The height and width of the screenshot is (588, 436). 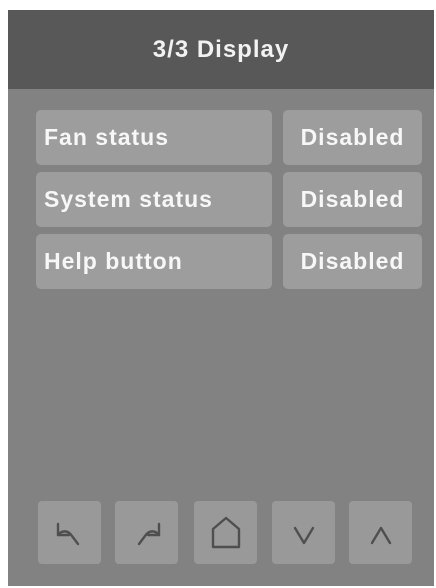 I want to click on home-icon, so click(x=225, y=532).